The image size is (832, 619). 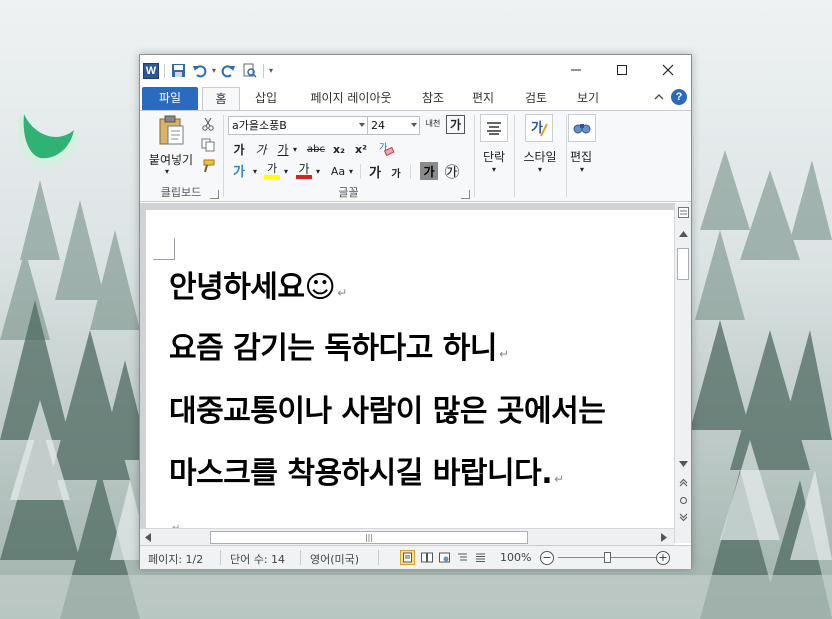 I want to click on shrink-font-button: 가, so click(x=396, y=172).